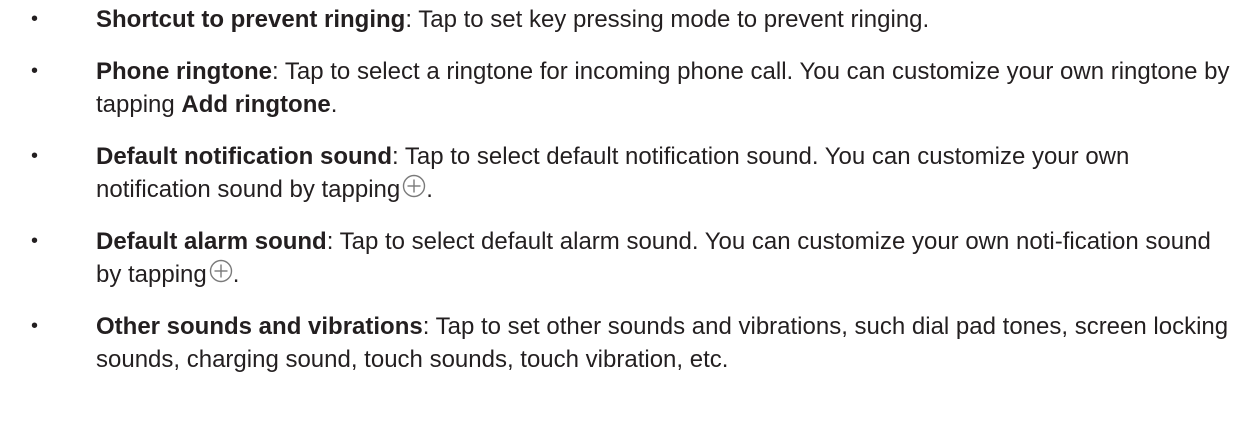 Image resolution: width=1260 pixels, height=429 pixels. Describe the element at coordinates (184, 71) in the screenshot. I see `term-label: Phone ringtone` at that location.